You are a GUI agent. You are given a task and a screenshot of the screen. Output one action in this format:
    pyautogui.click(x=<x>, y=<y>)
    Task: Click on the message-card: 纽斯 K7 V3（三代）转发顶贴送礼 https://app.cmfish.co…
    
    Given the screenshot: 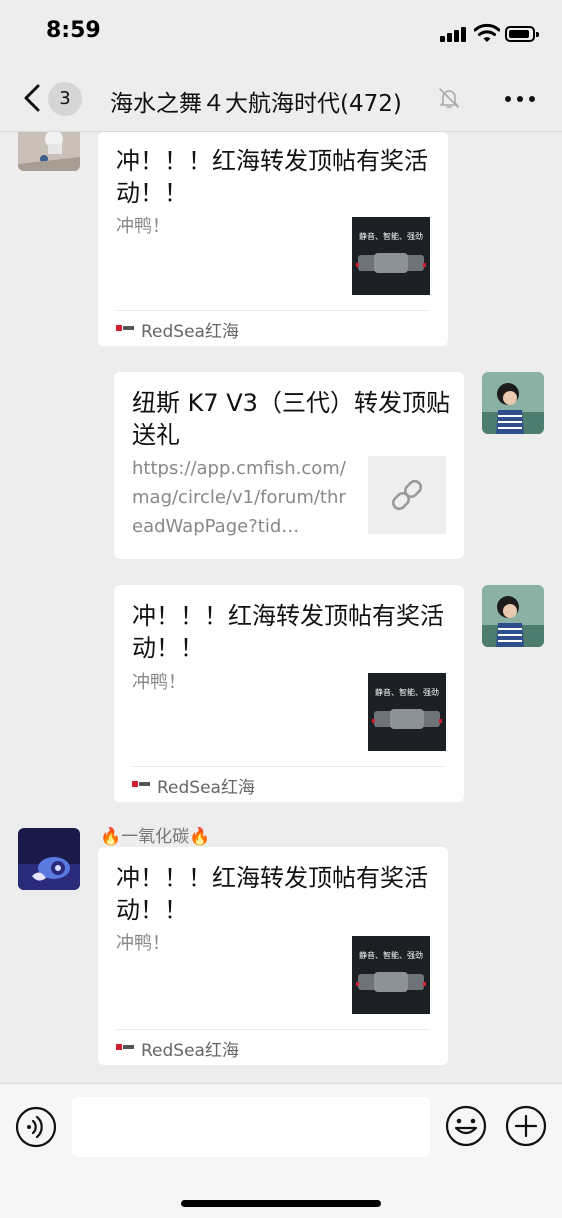 What is the action you would take?
    pyautogui.click(x=289, y=465)
    